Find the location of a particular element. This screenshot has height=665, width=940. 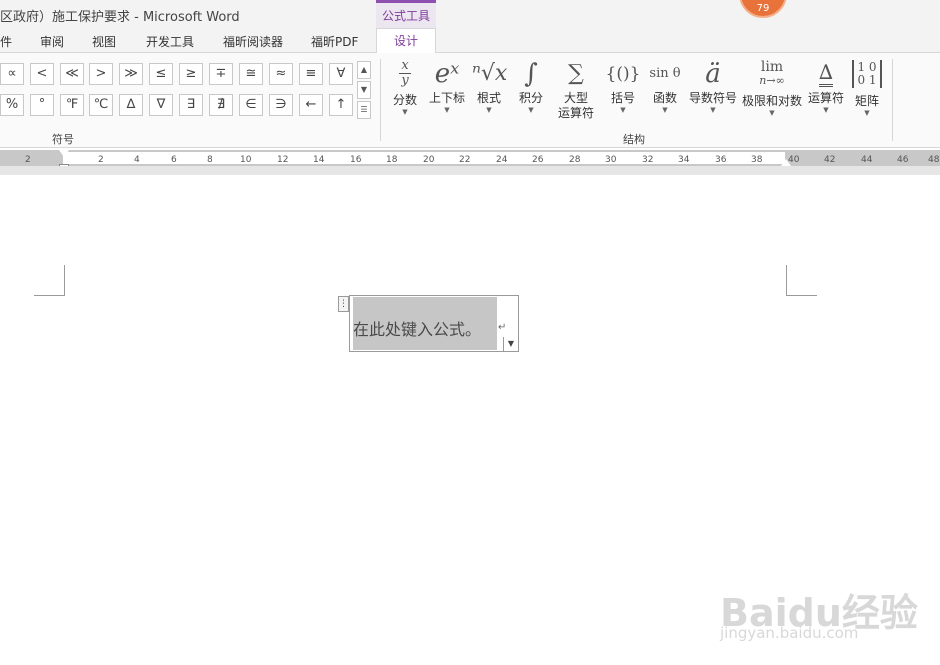

context-tab-group: 公式工具 is located at coordinates (406, 14).